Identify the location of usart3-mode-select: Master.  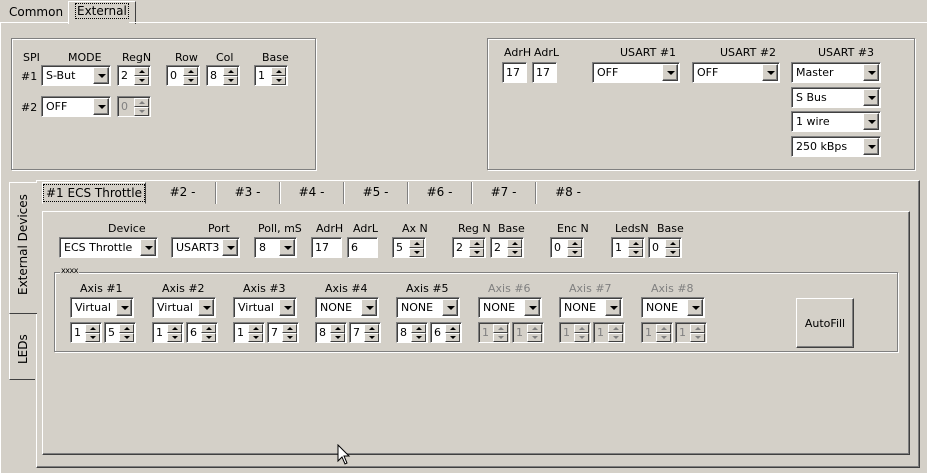
(836, 72).